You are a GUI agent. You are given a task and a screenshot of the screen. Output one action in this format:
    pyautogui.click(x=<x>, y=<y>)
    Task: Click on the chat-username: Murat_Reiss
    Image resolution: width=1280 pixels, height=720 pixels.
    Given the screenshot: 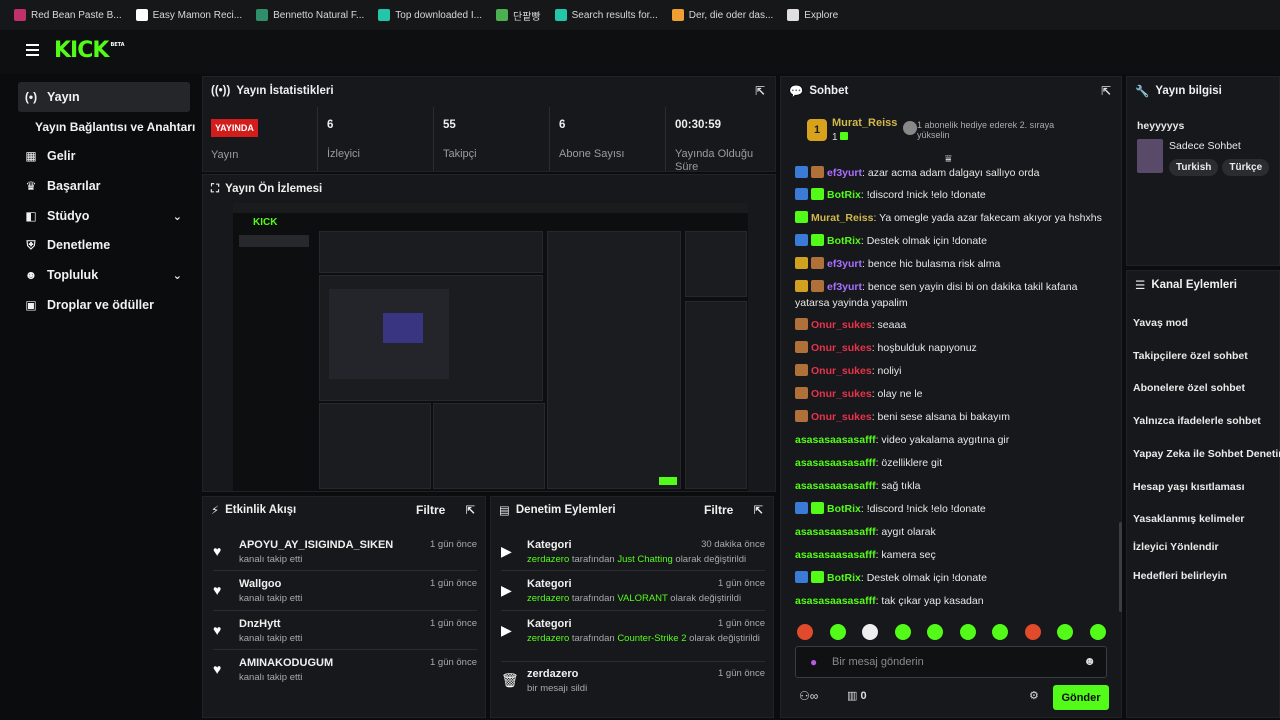 What is the action you would take?
    pyautogui.click(x=842, y=218)
    